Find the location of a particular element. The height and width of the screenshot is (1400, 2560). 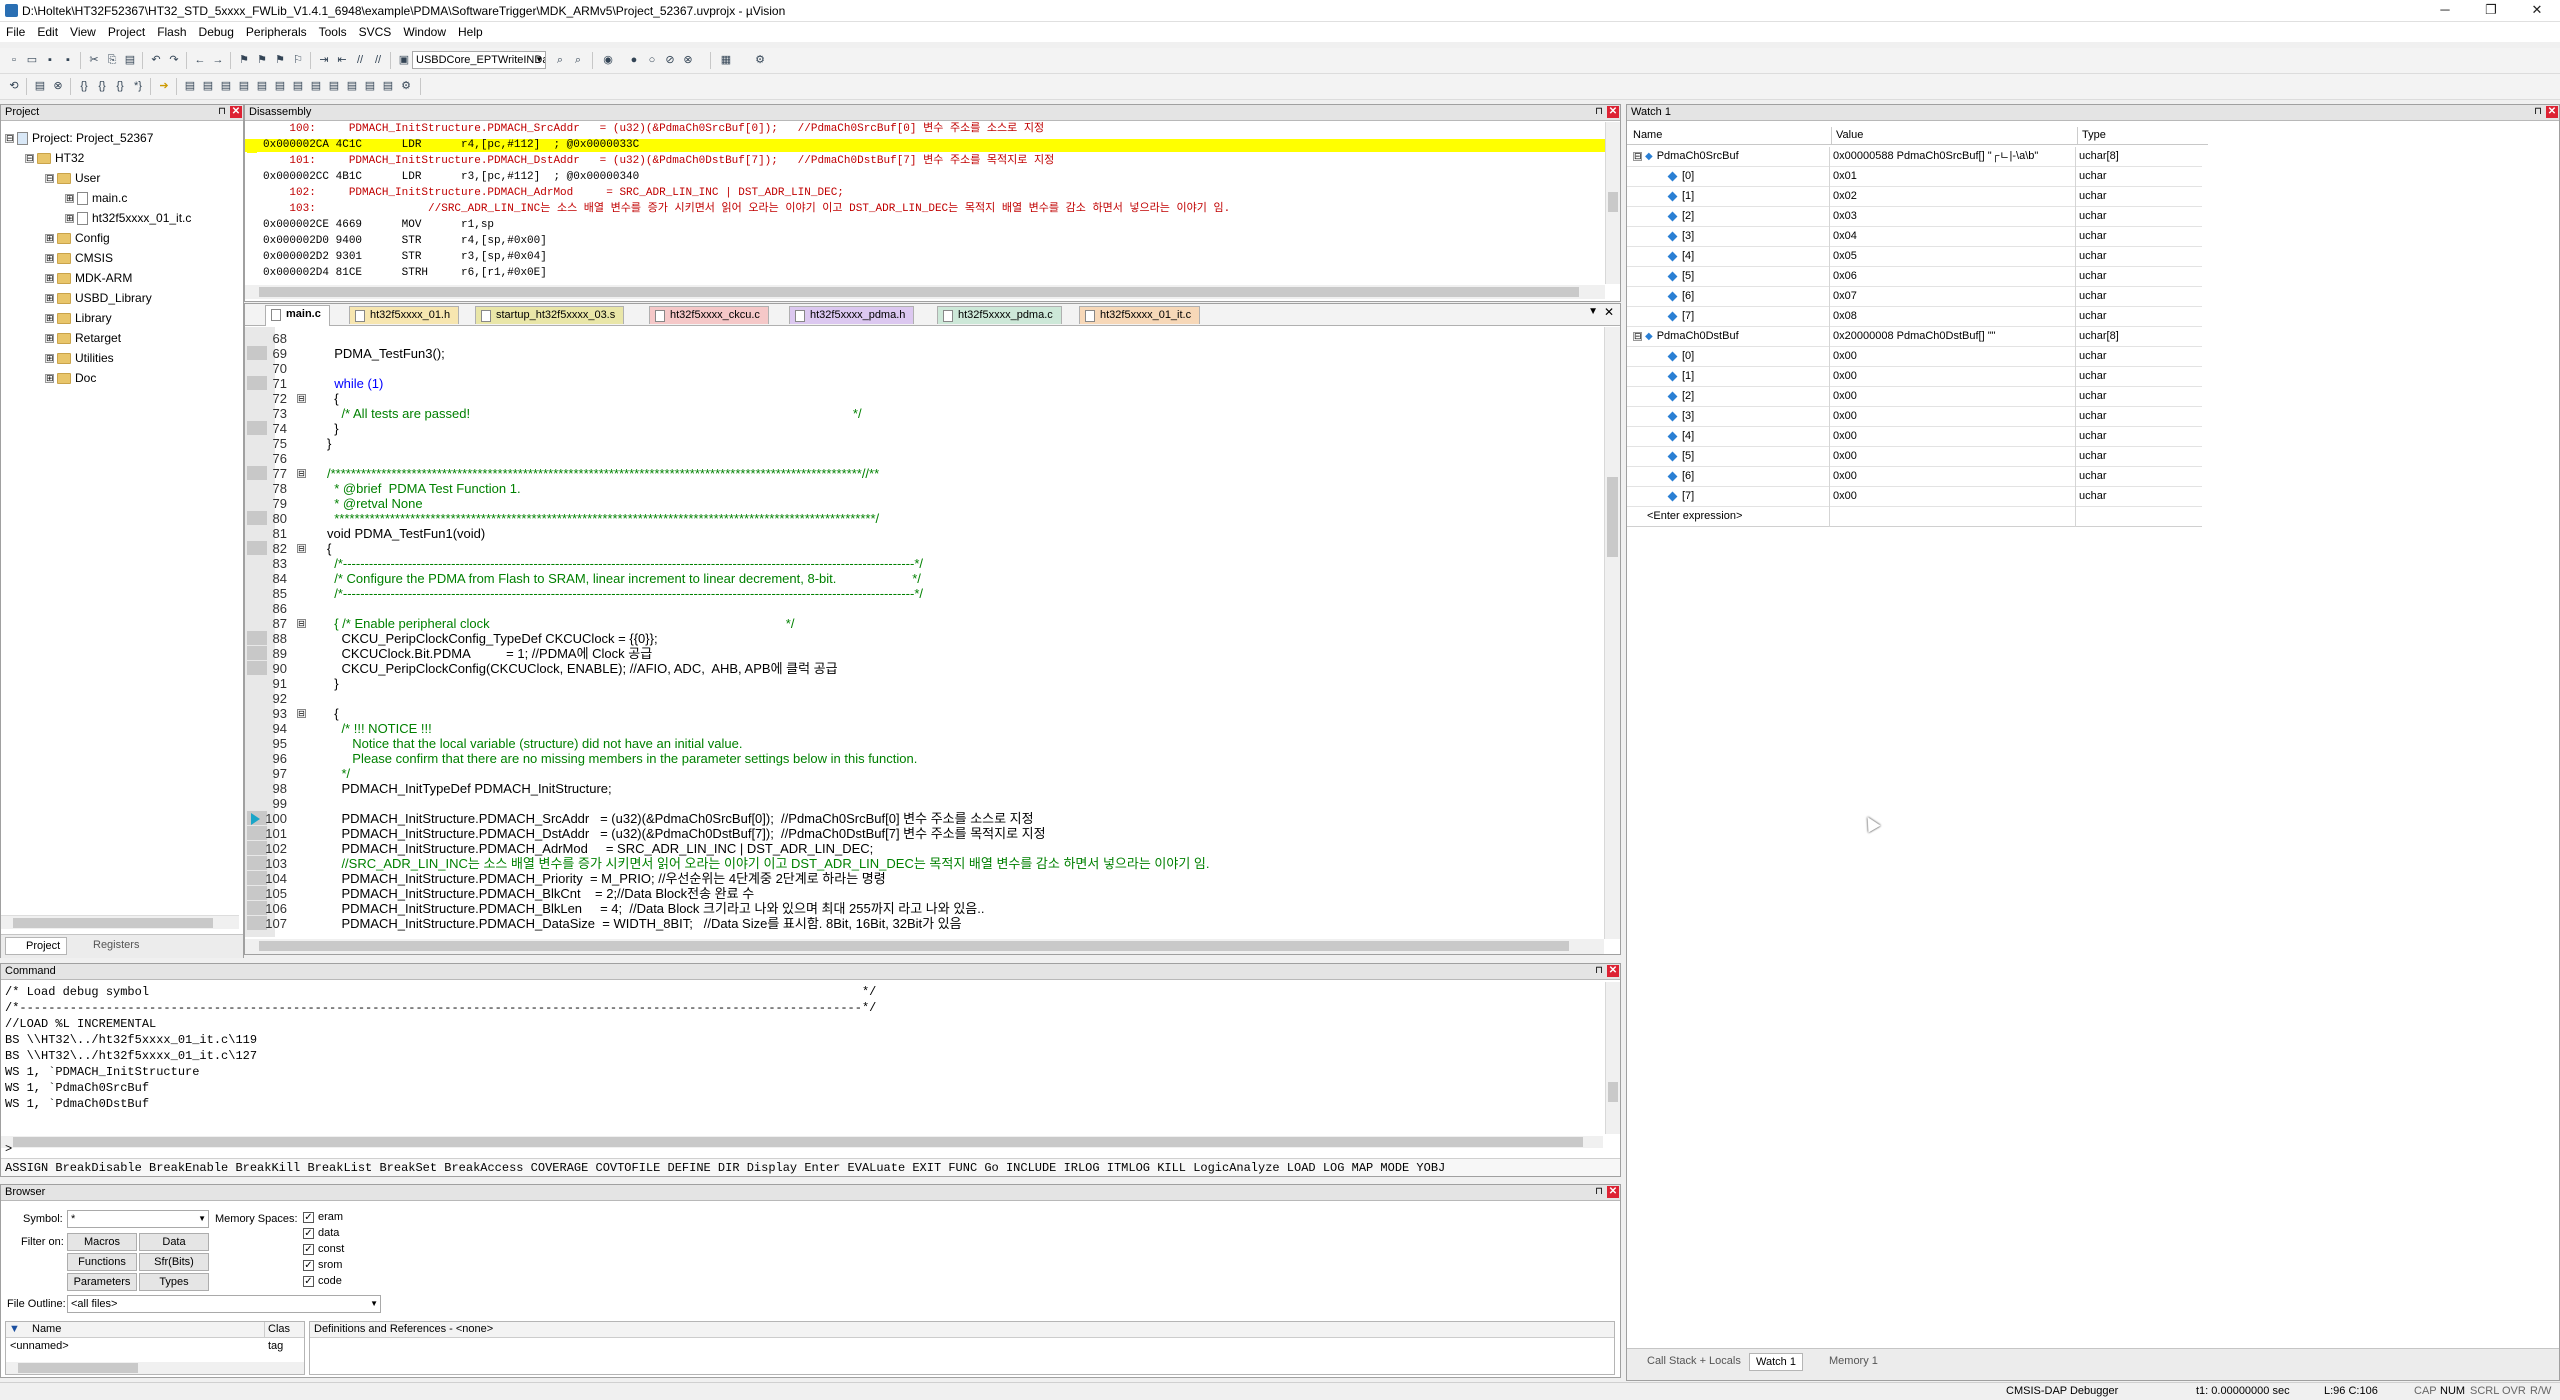

tab-list-icon: ▼ is located at coordinates (1593, 311).